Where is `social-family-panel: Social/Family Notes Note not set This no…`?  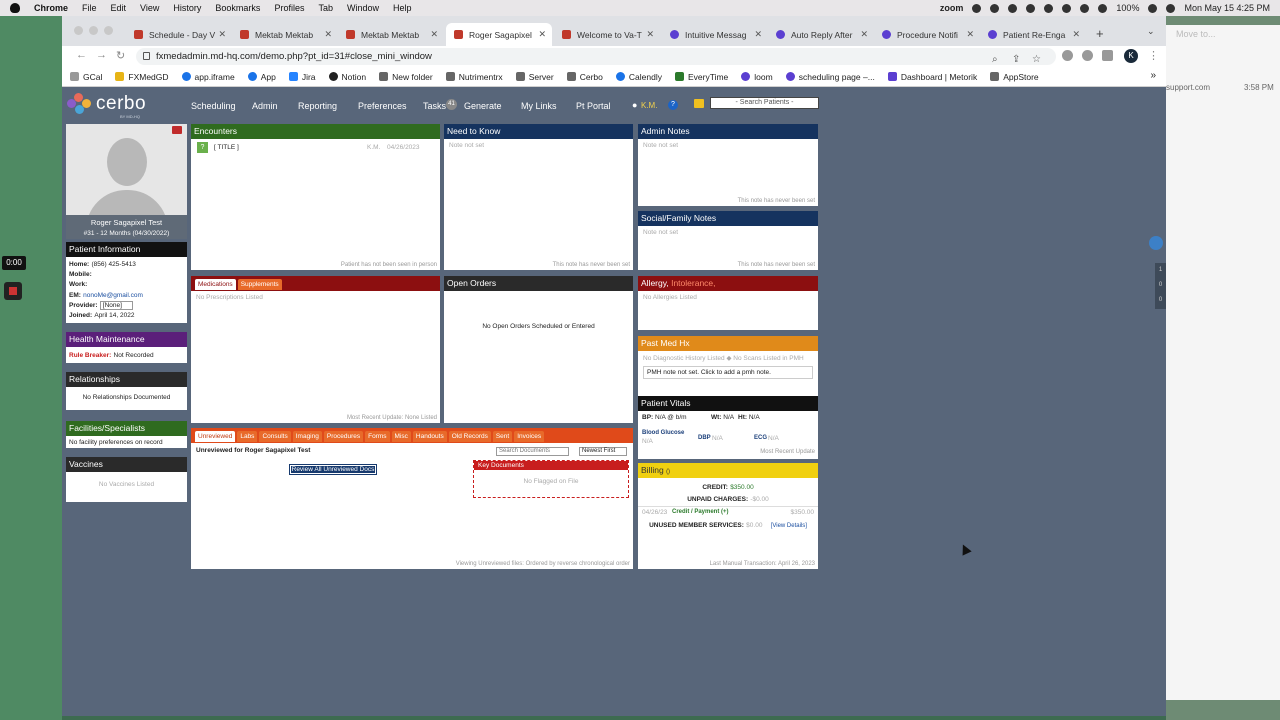
social-family-panel: Social/Family Notes Note not set This no… is located at coordinates (728, 240).